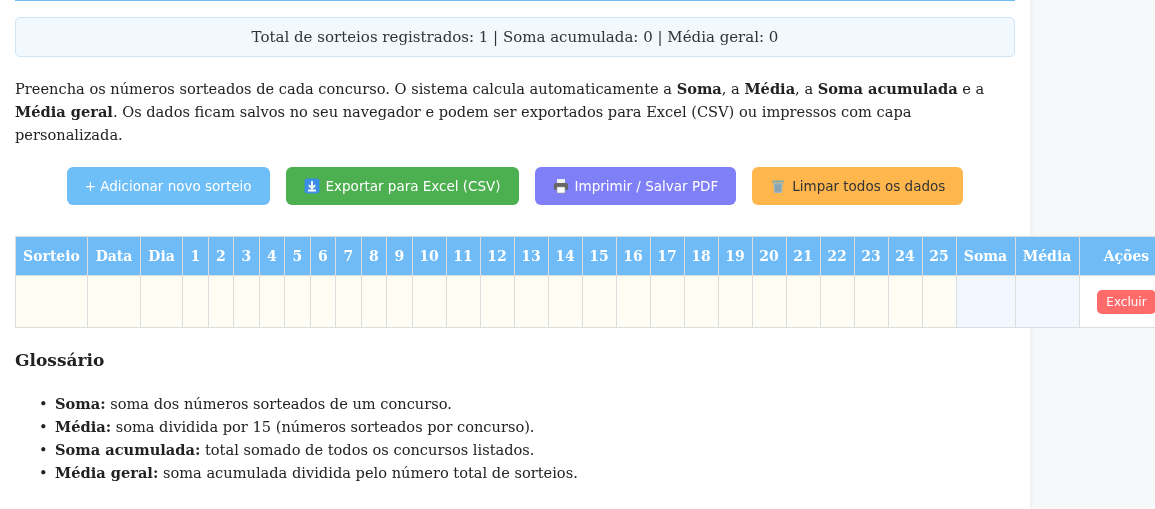  What do you see at coordinates (858, 186) in the screenshot?
I see `clear-button: Limpar todos os dados` at bounding box center [858, 186].